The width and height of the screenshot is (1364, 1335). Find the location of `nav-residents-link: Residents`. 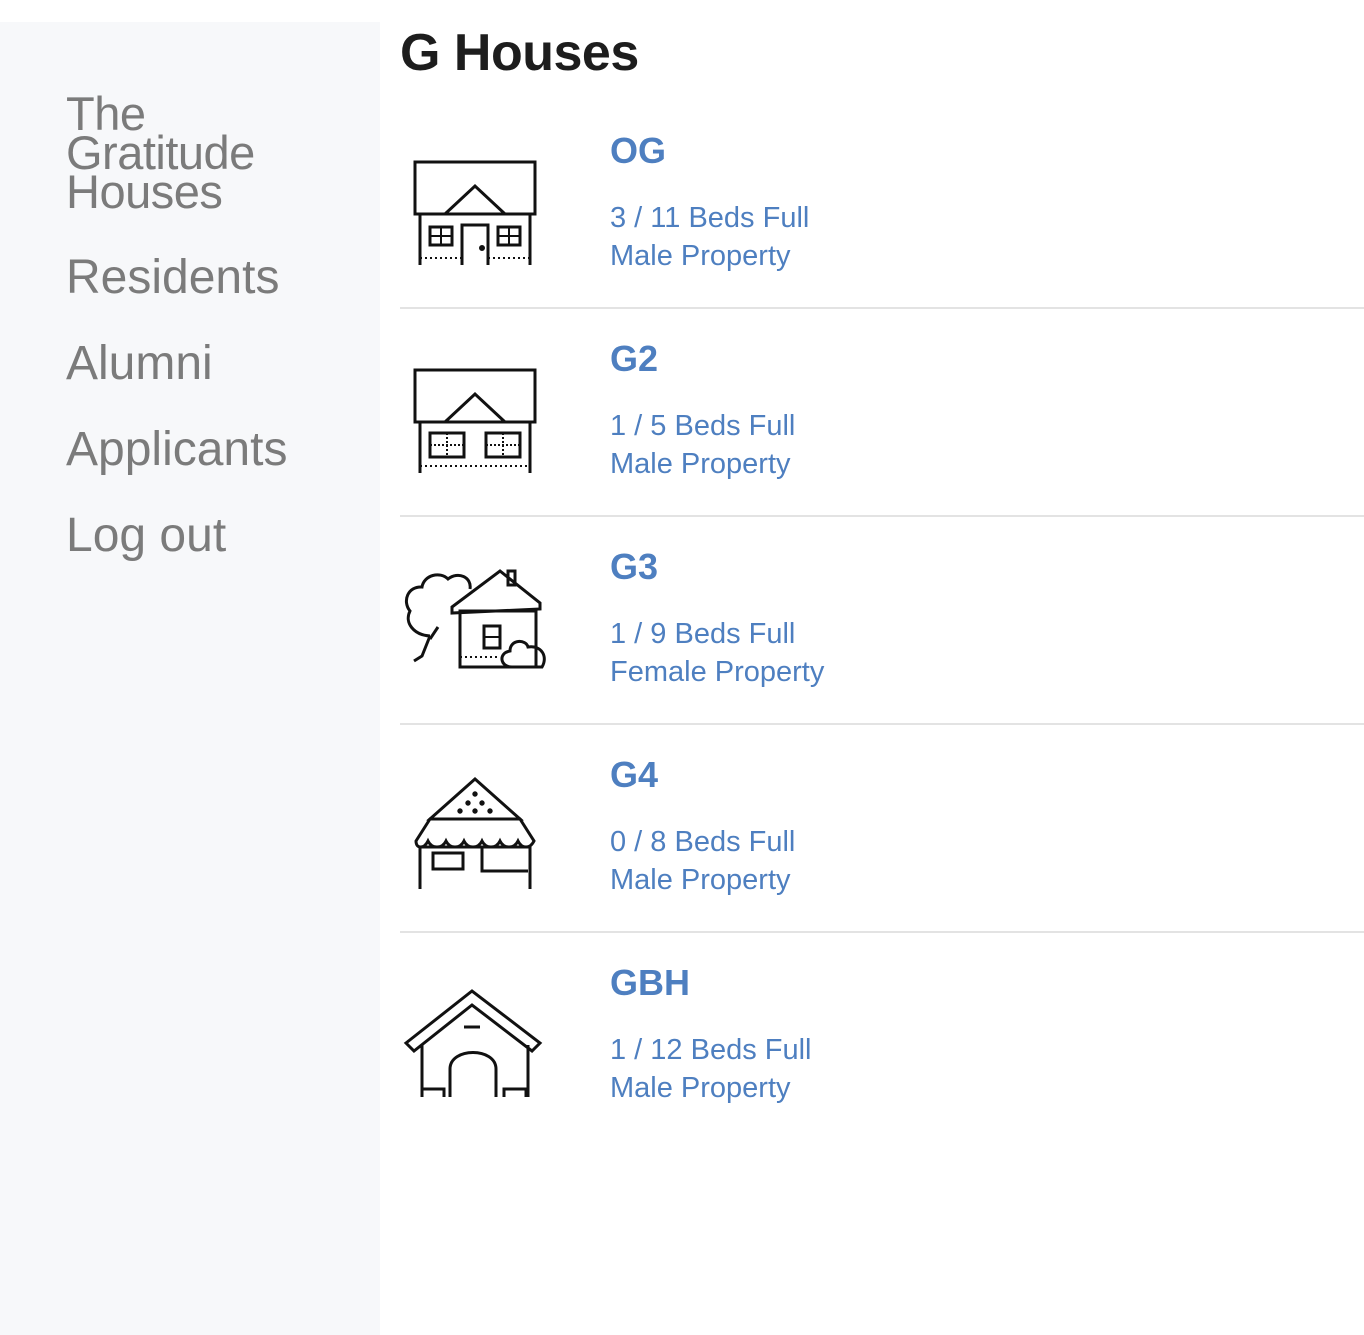

nav-residents-link: Residents is located at coordinates (172, 278).